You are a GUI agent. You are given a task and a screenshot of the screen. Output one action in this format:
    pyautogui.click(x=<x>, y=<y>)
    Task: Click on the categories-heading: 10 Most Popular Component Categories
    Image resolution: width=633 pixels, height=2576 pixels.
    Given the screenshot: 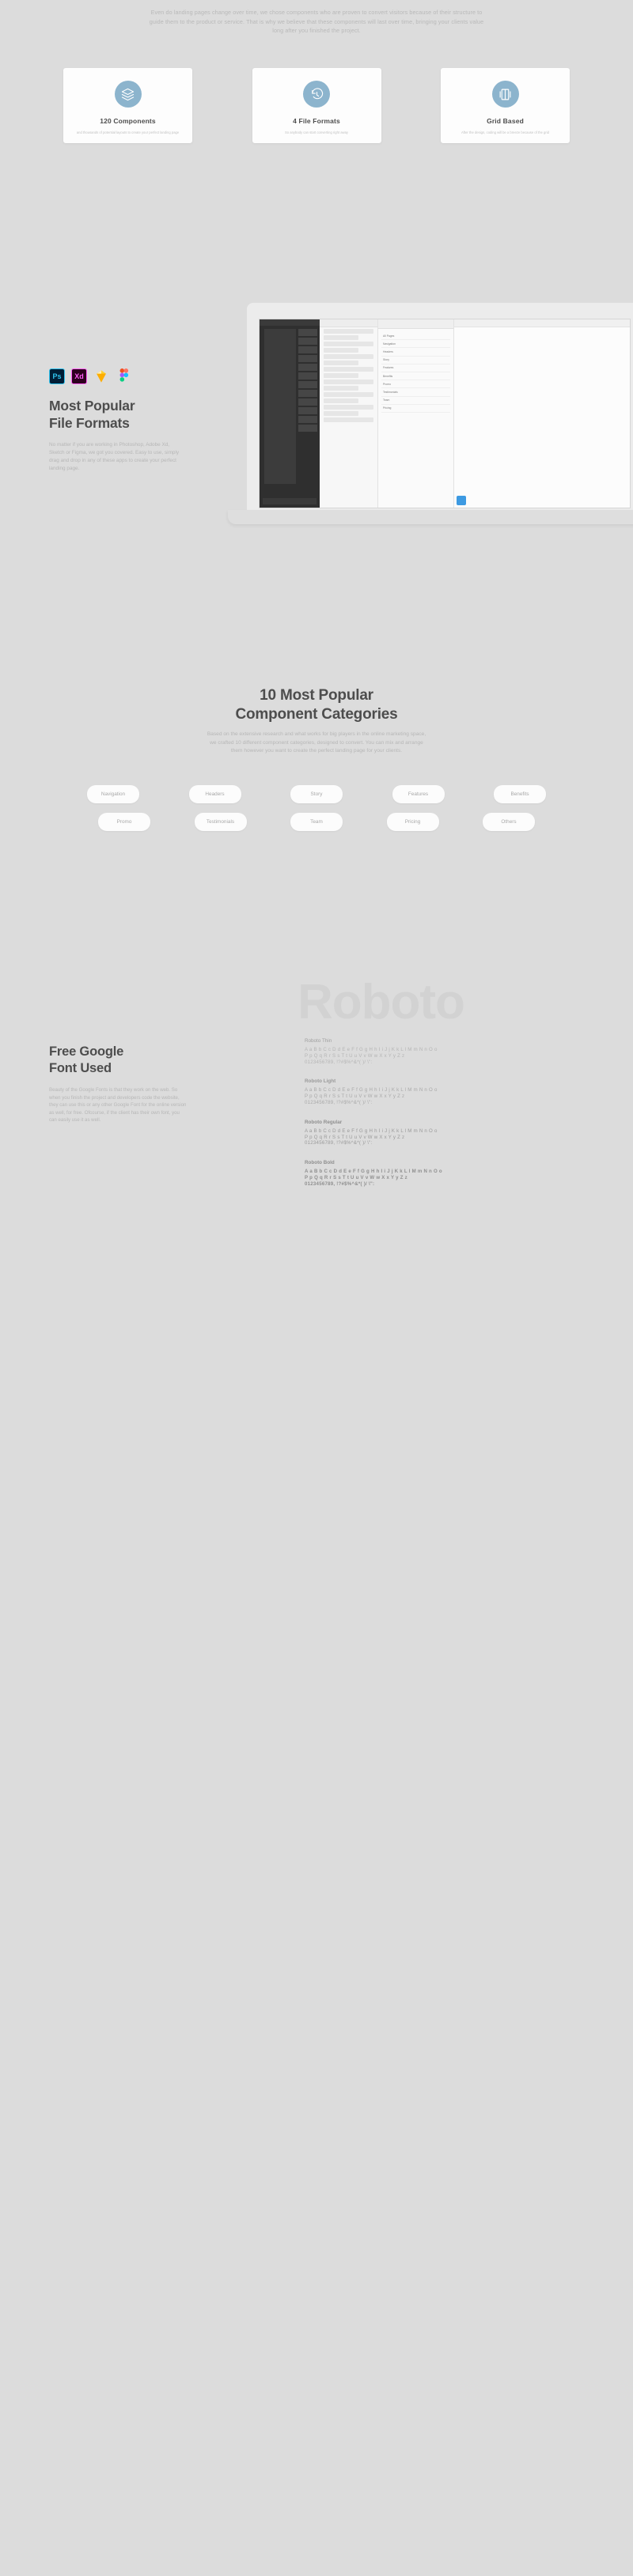 What is the action you would take?
    pyautogui.click(x=316, y=704)
    